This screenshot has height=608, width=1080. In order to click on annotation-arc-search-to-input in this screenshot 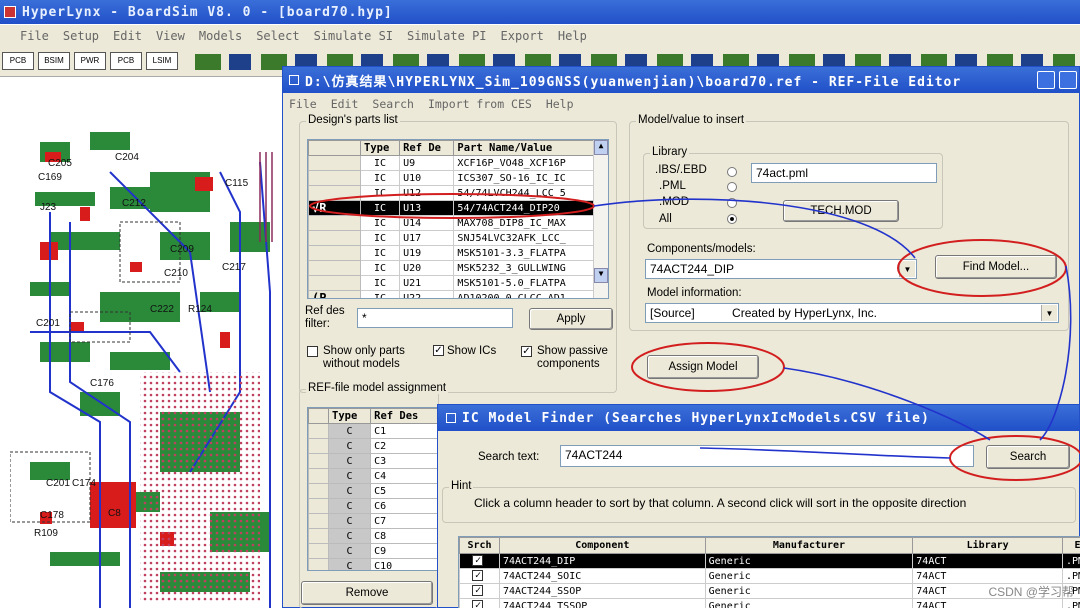, I will do `click(825, 453)`.